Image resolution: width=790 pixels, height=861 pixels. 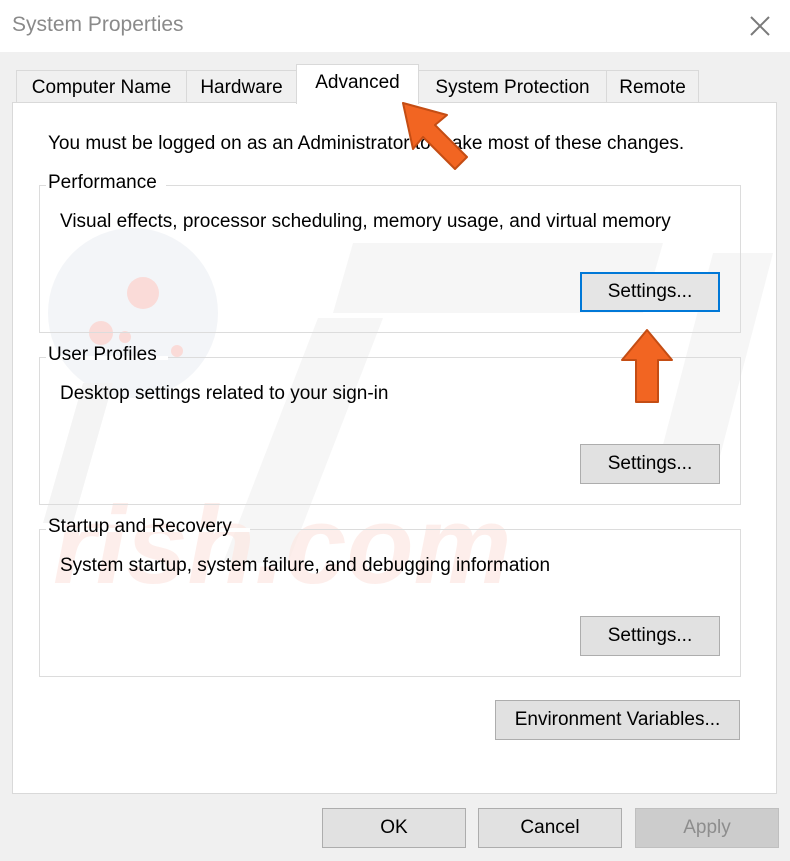 What do you see at coordinates (224, 393) in the screenshot?
I see `user-profiles-description: Desktop settings related to your sign-in` at bounding box center [224, 393].